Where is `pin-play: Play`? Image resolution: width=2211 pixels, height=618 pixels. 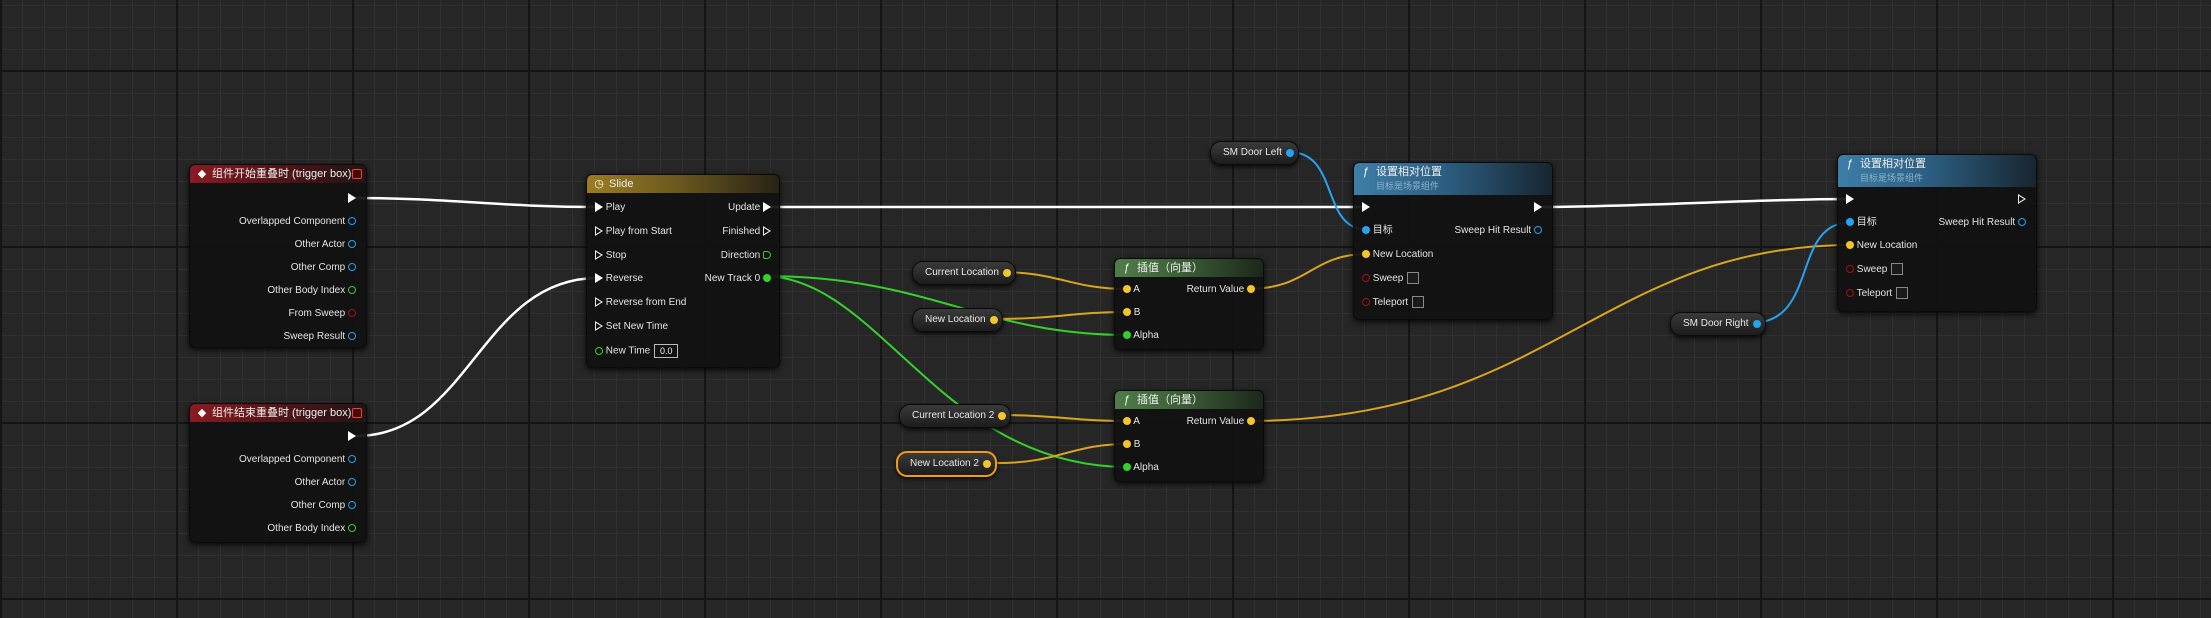
pin-play: Play is located at coordinates (610, 208).